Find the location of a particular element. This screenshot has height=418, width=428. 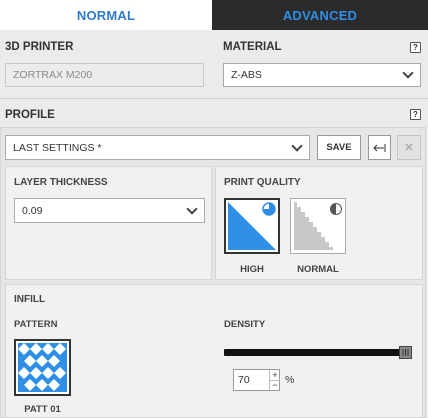

delete-profile-button: ✕ is located at coordinates (409, 147).